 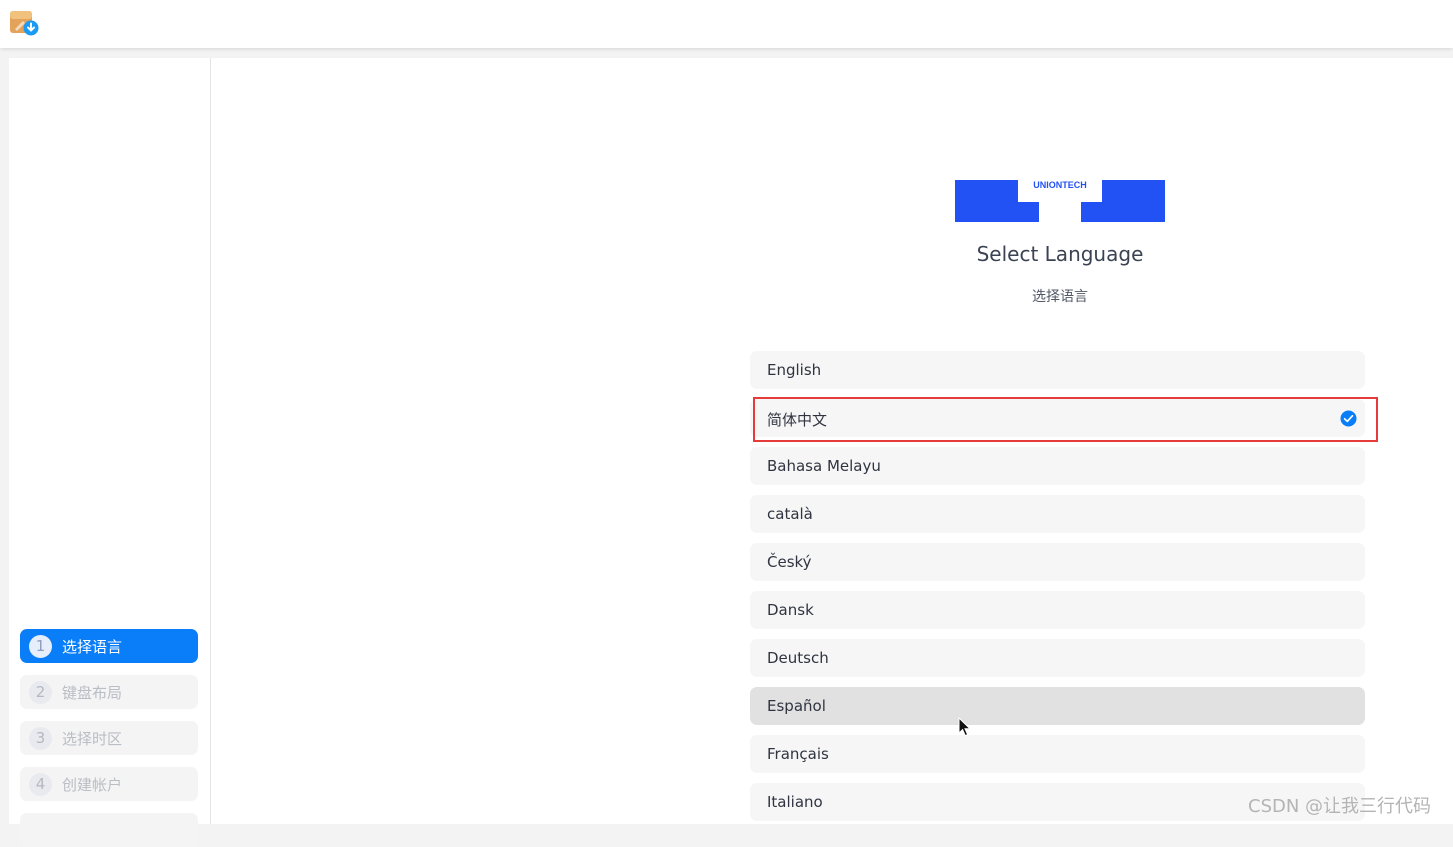 What do you see at coordinates (1057, 610) in the screenshot?
I see `language-item-dansk: Dansk` at bounding box center [1057, 610].